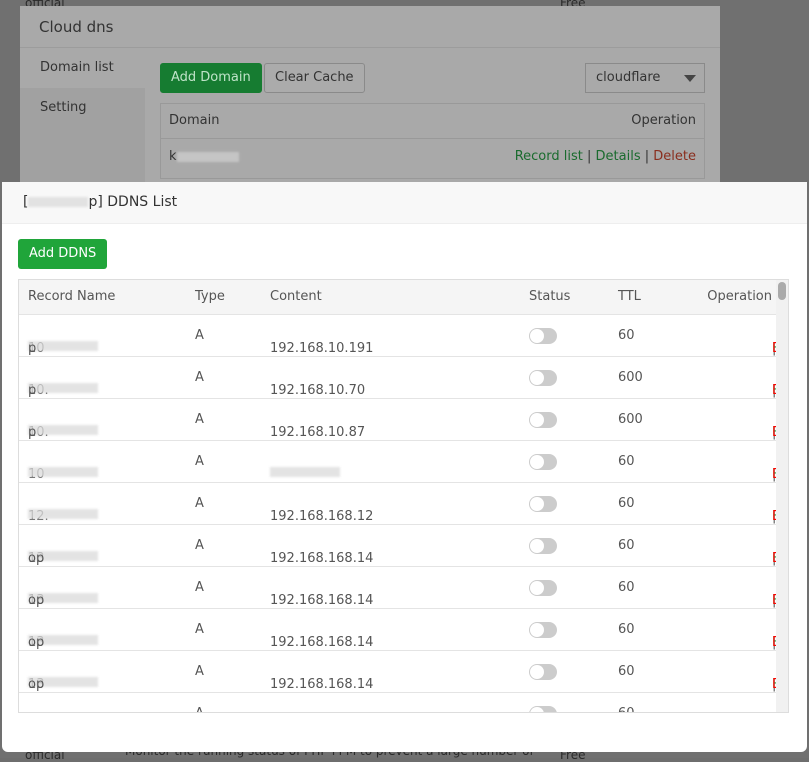  What do you see at coordinates (550, 296) in the screenshot?
I see `header-status: Status` at bounding box center [550, 296].